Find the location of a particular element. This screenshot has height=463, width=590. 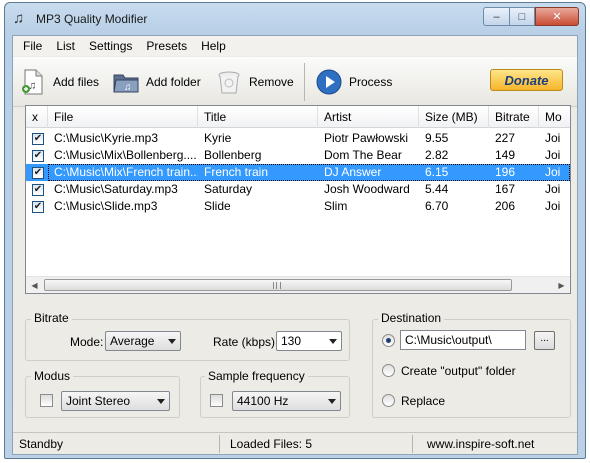

add-folder-label: Add folder is located at coordinates (173, 82).